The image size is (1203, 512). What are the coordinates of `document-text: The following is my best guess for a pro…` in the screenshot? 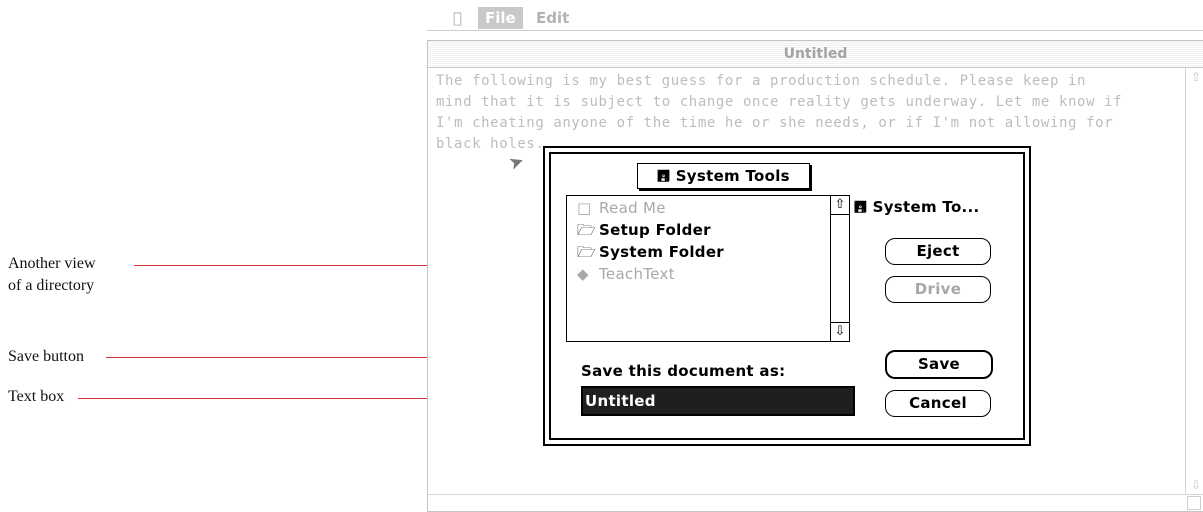 It's located at (803, 113).